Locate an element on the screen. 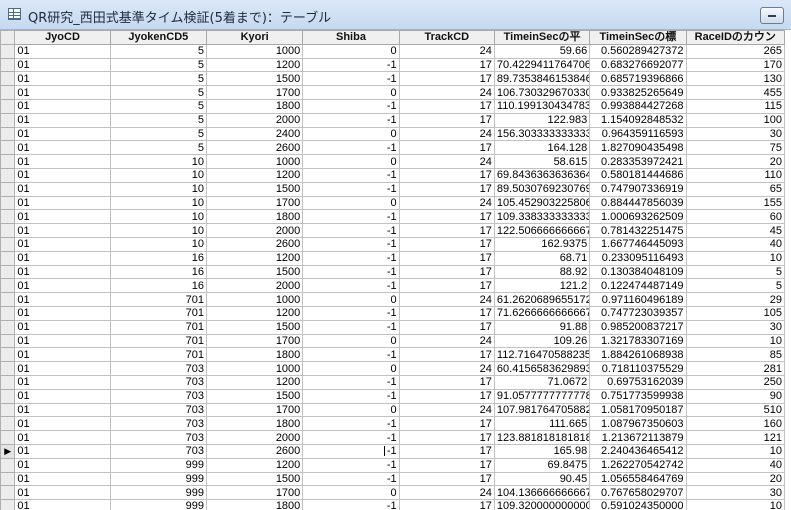 The height and width of the screenshot is (510, 791). cell-time-avg: 112.716470588235 is located at coordinates (542, 355).